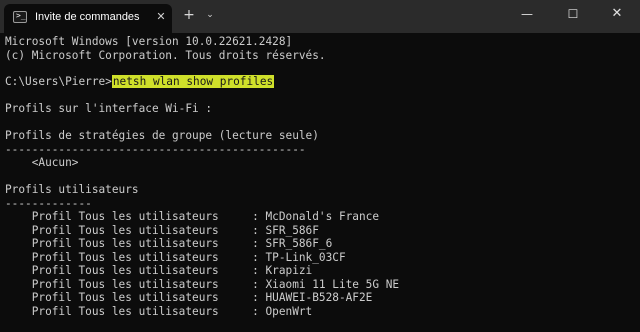 The image size is (640, 332). I want to click on new-tab-button: +, so click(189, 15).